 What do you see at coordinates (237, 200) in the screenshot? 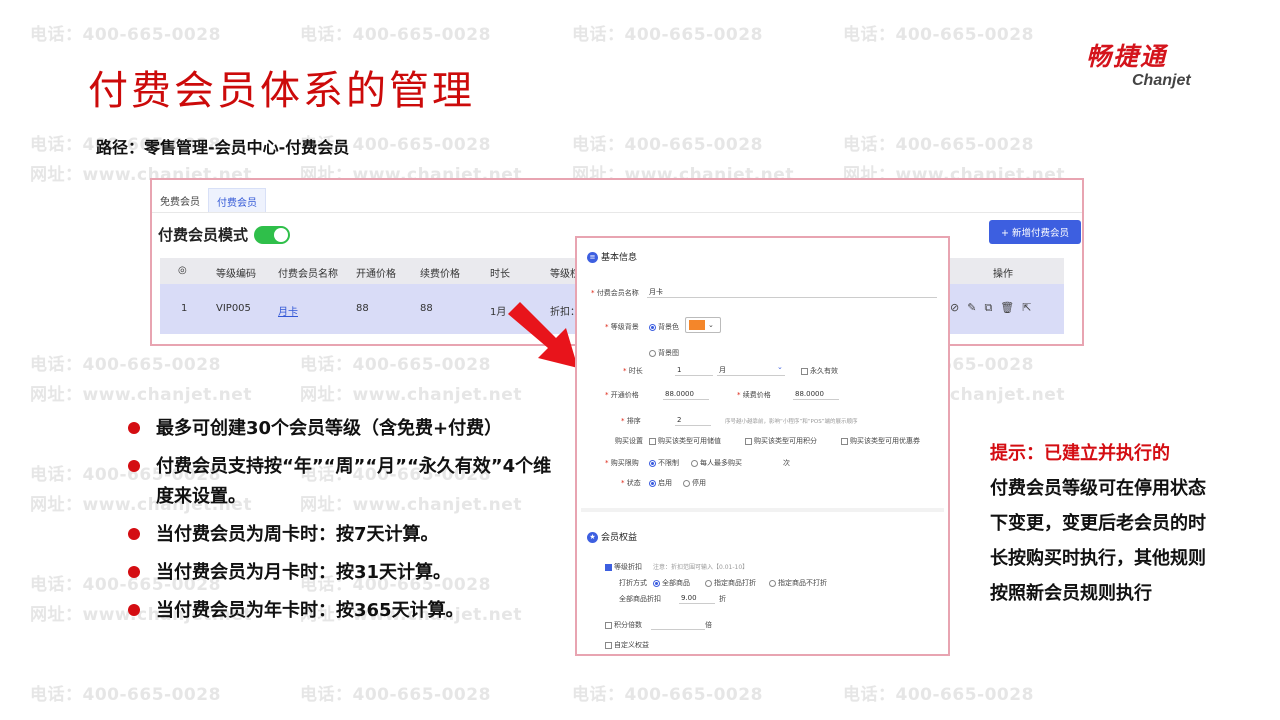
I see `tab-paid-member: 付费会员` at bounding box center [237, 200].